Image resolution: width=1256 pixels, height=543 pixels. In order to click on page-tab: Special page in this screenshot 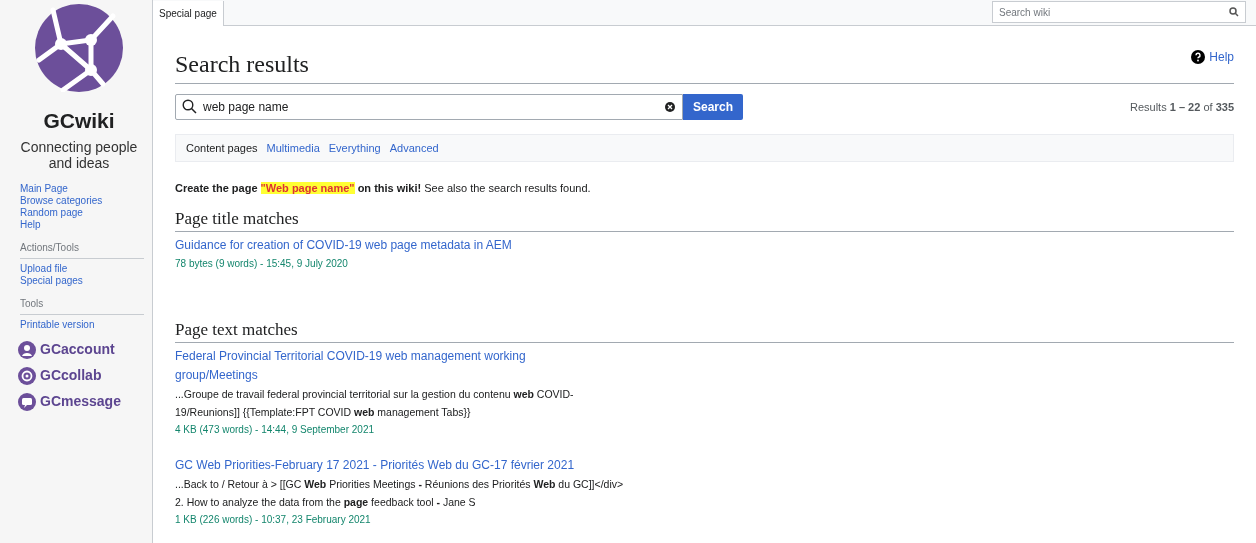, I will do `click(188, 13)`.